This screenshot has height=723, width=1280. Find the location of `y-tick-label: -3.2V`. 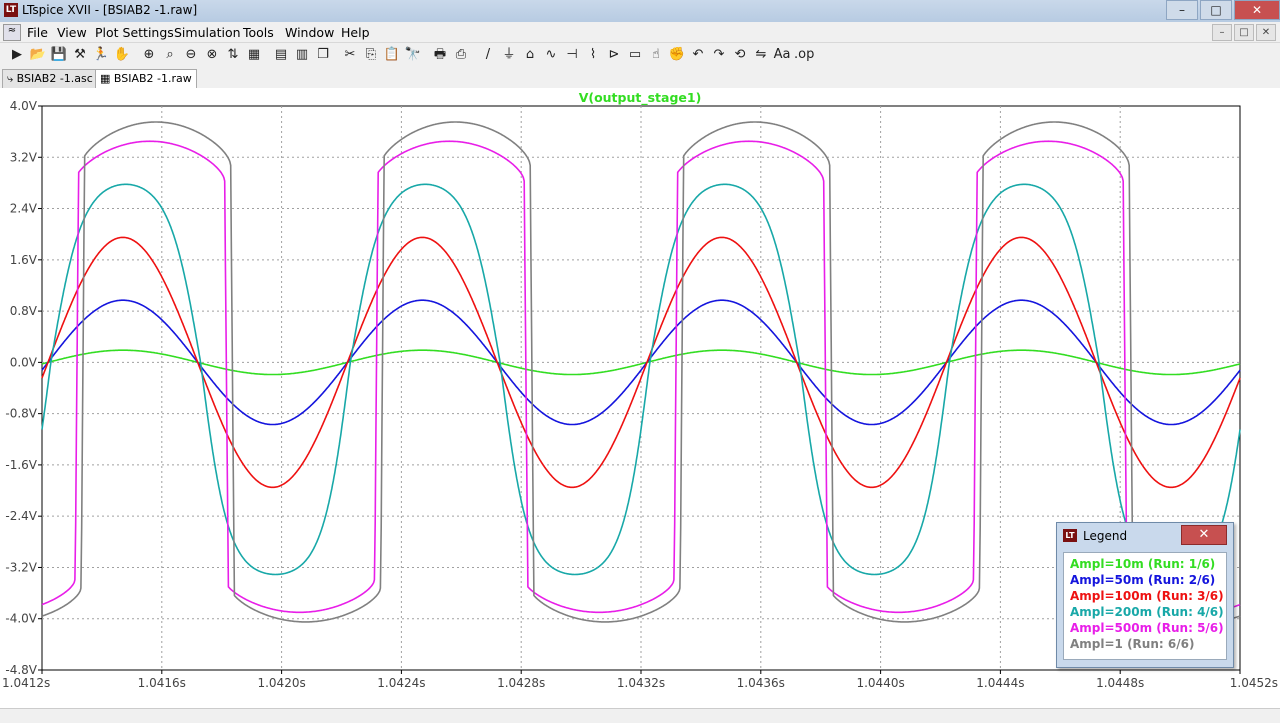

y-tick-label: -3.2V is located at coordinates (21, 567).